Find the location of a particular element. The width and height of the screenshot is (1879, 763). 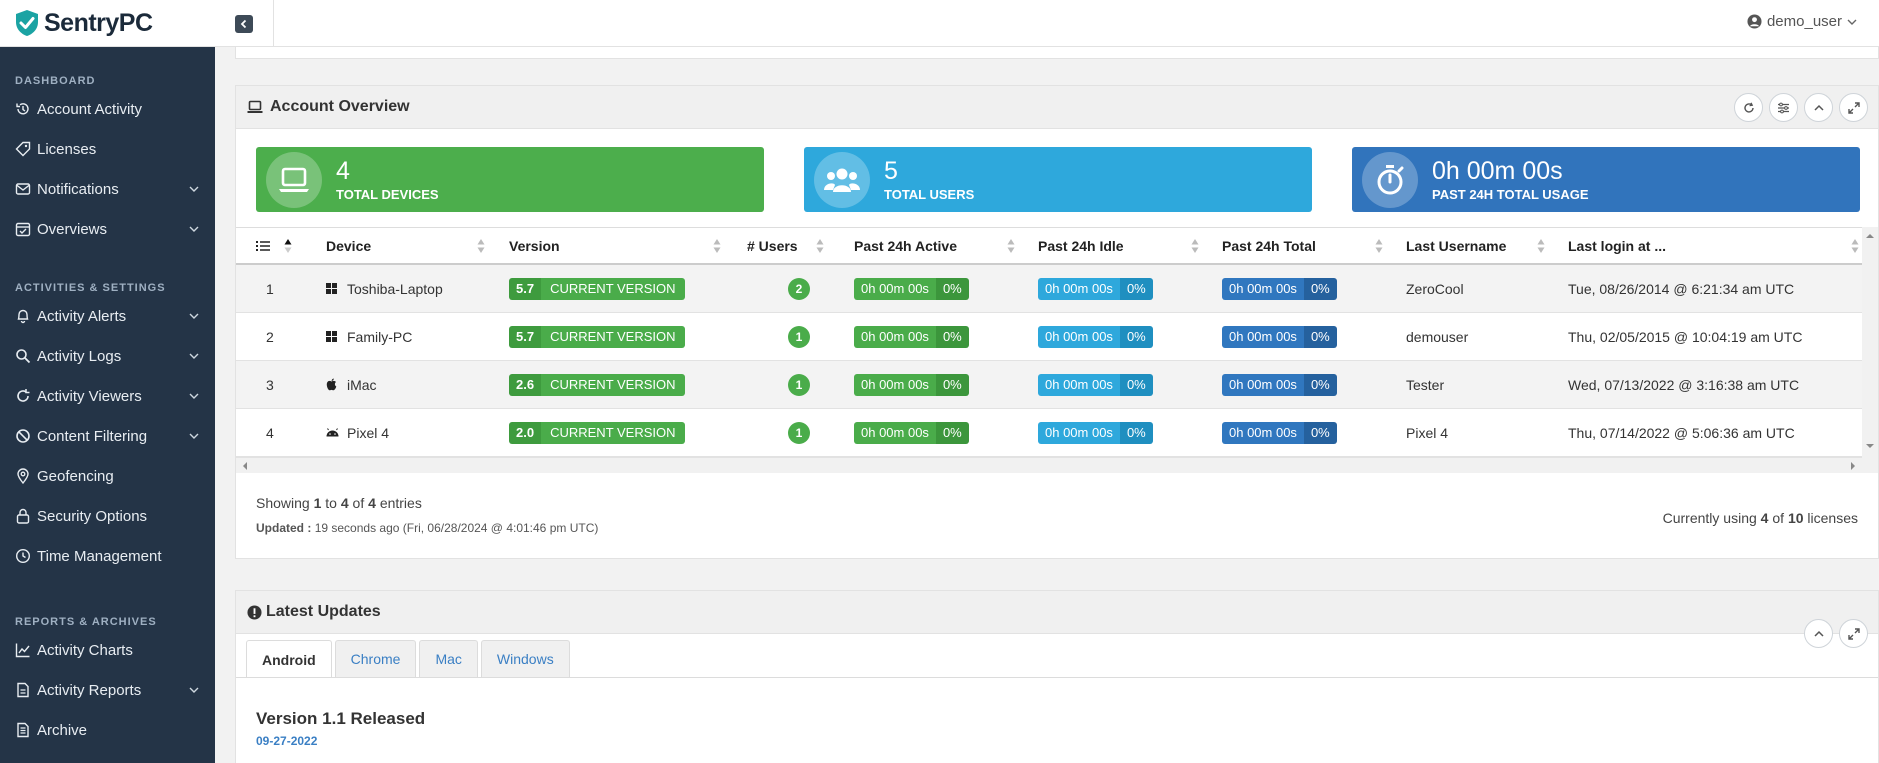

vertical-scrollbar is located at coordinates (1870, 347).